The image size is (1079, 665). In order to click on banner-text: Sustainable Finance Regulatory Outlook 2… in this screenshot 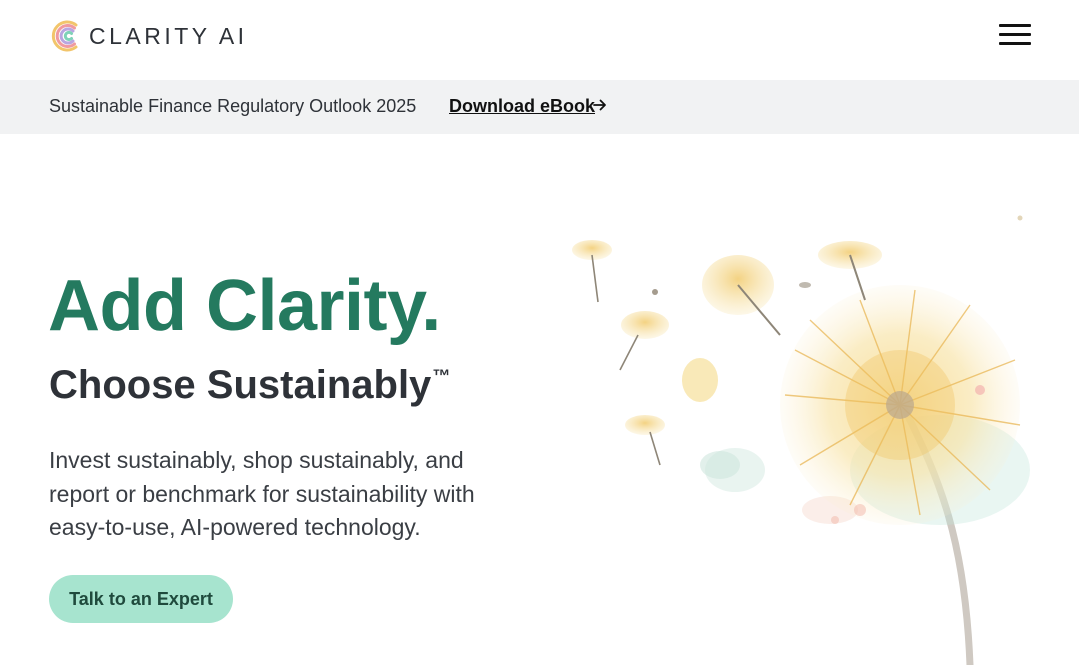, I will do `click(233, 106)`.